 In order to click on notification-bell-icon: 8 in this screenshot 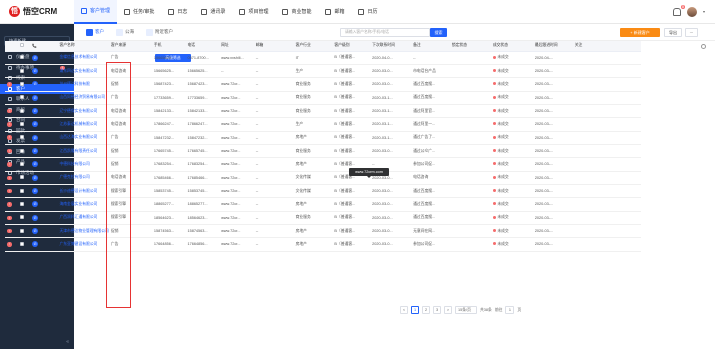, I will do `click(678, 10)`.